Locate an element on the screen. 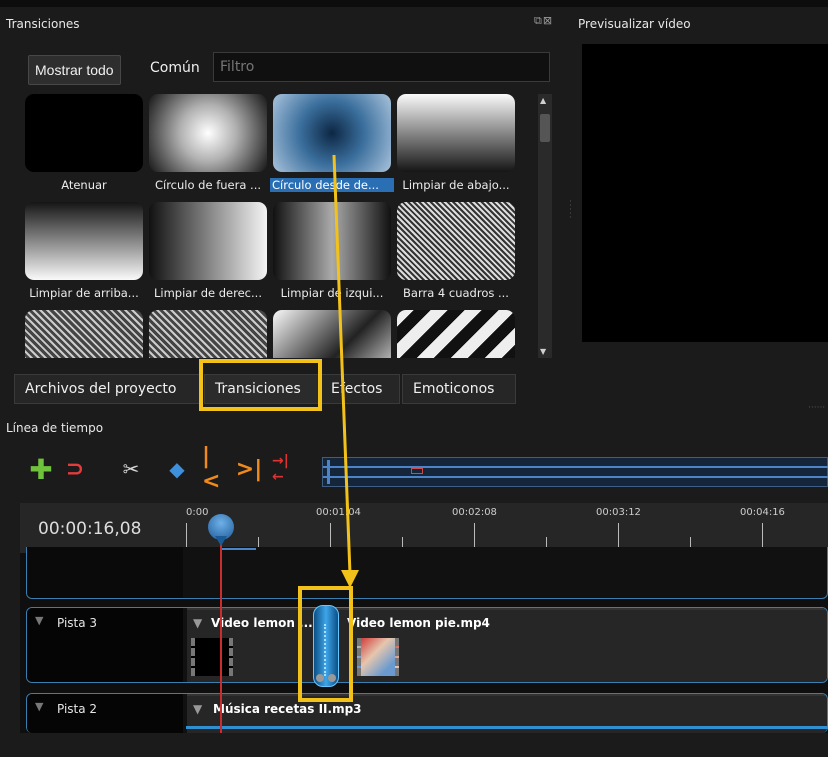 The image size is (828, 757). circle-out-thumbnail is located at coordinates (208, 133).